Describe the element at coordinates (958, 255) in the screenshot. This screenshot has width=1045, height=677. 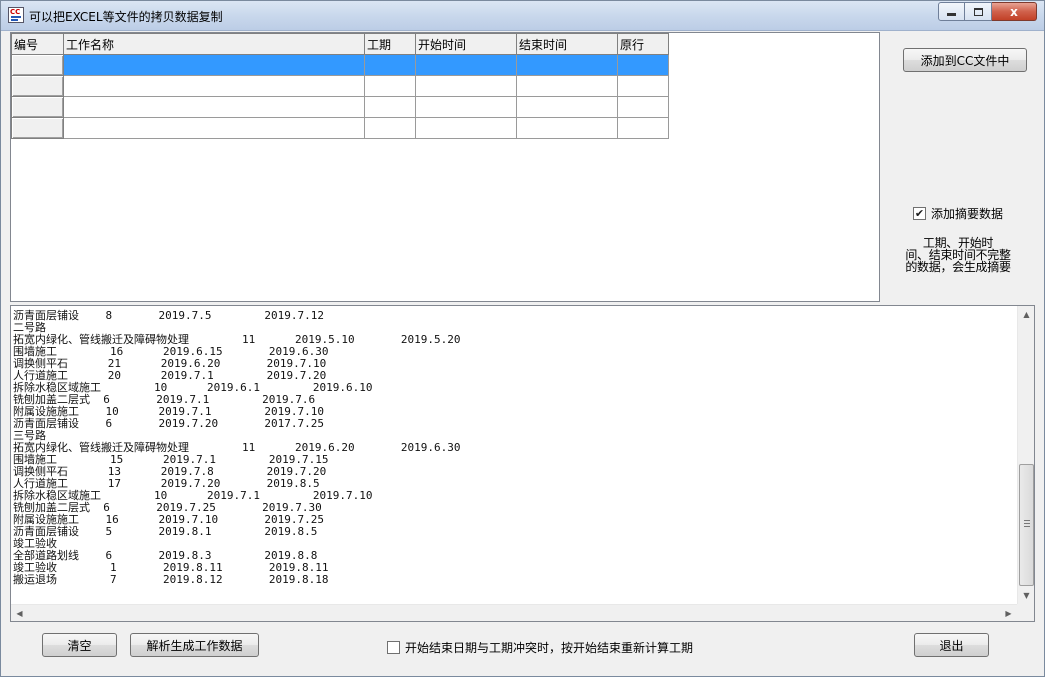
I see `summary-note: 工期、开始时 间、结束时间不完整 的数据，会生成摘要` at that location.